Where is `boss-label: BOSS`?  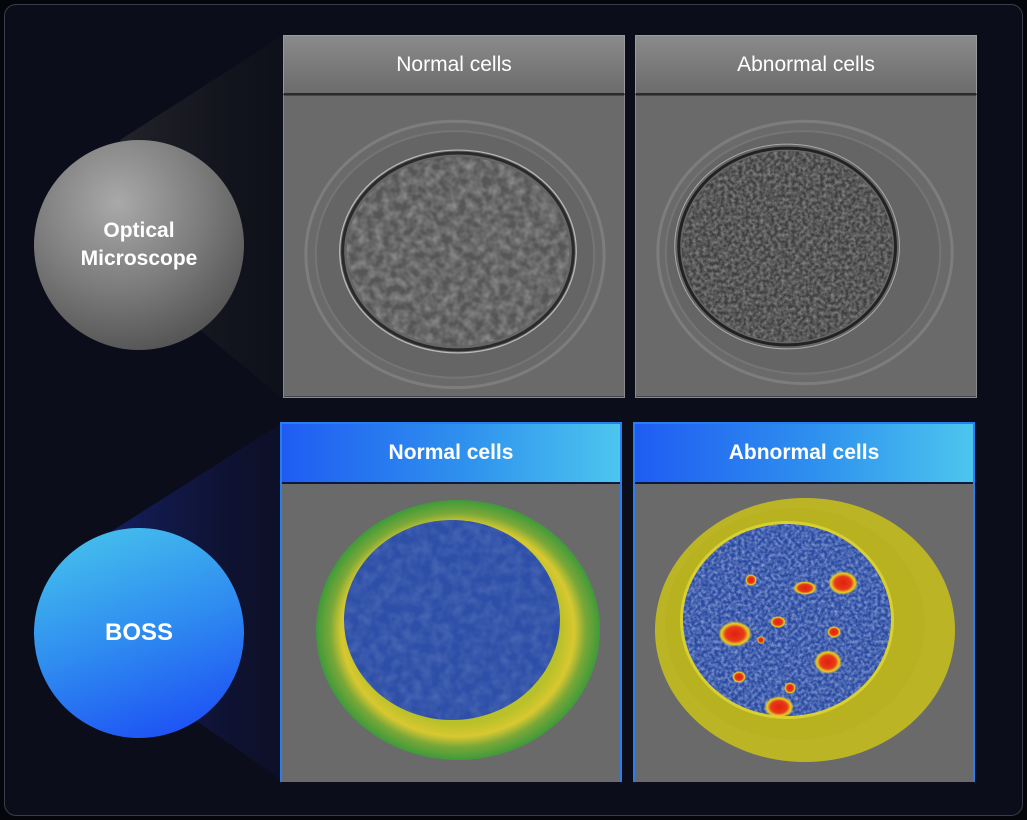 boss-label: BOSS is located at coordinates (138, 632).